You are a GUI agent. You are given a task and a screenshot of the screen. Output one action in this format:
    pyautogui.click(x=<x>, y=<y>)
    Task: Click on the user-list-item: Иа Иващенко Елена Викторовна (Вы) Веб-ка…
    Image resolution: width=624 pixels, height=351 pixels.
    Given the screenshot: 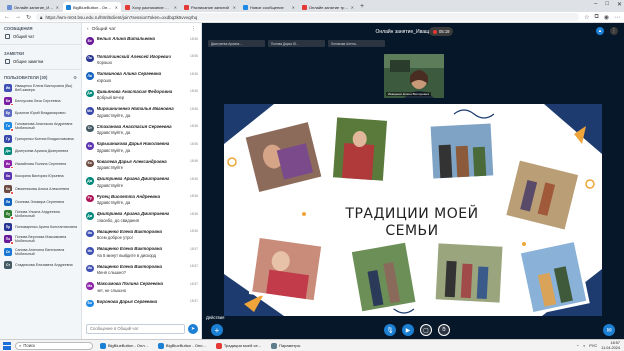 What is the action you would take?
    pyautogui.click(x=40, y=88)
    